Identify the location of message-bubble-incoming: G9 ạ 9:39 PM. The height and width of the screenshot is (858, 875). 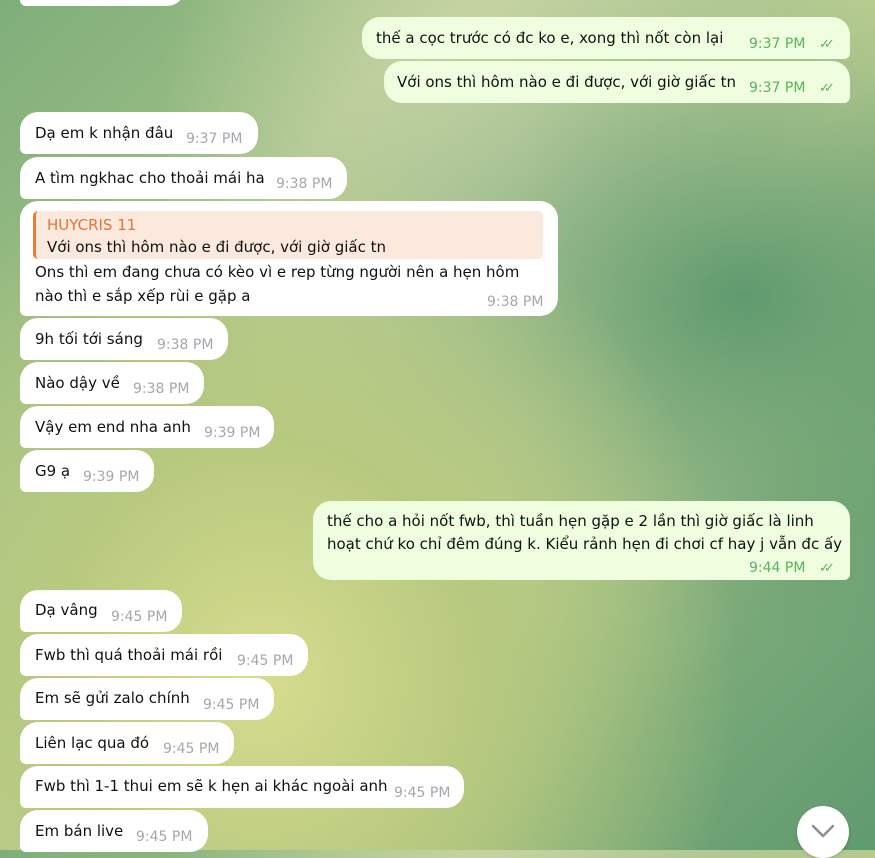
(87, 471).